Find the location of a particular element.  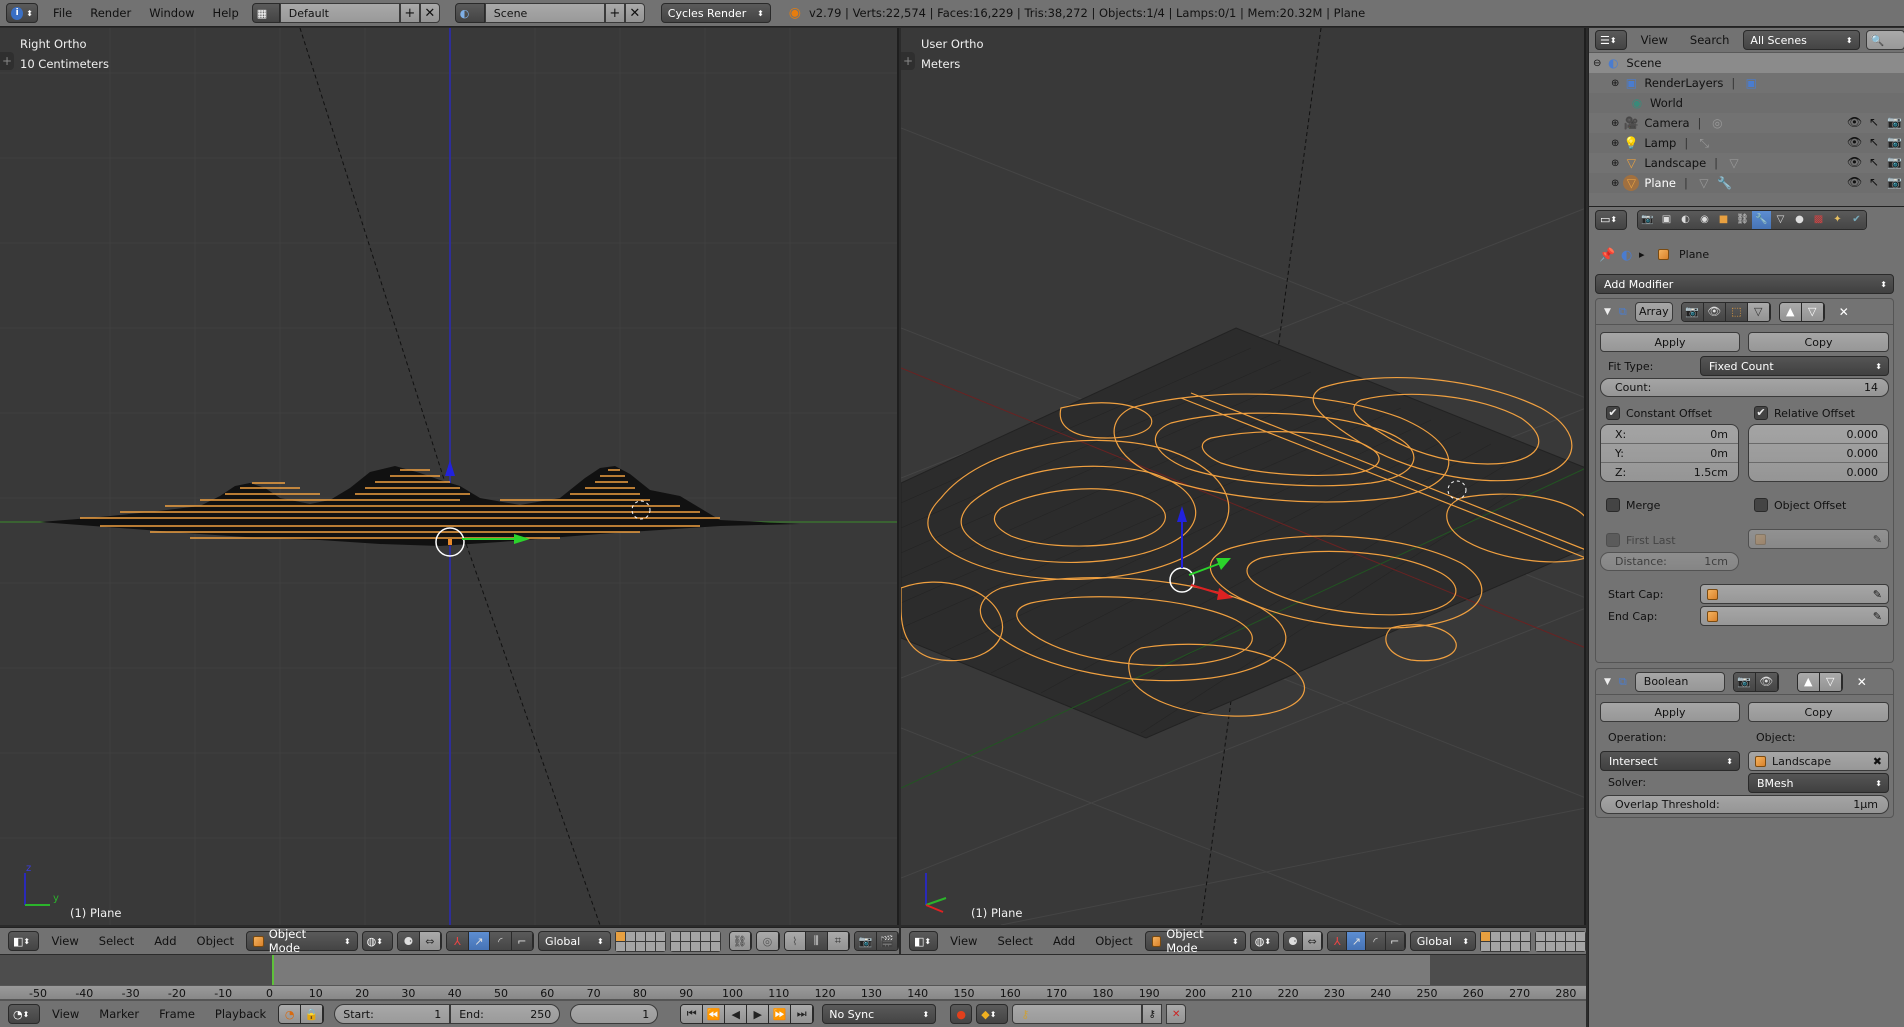

shading-dropdown: ◍ ⬍ is located at coordinates (377, 941).